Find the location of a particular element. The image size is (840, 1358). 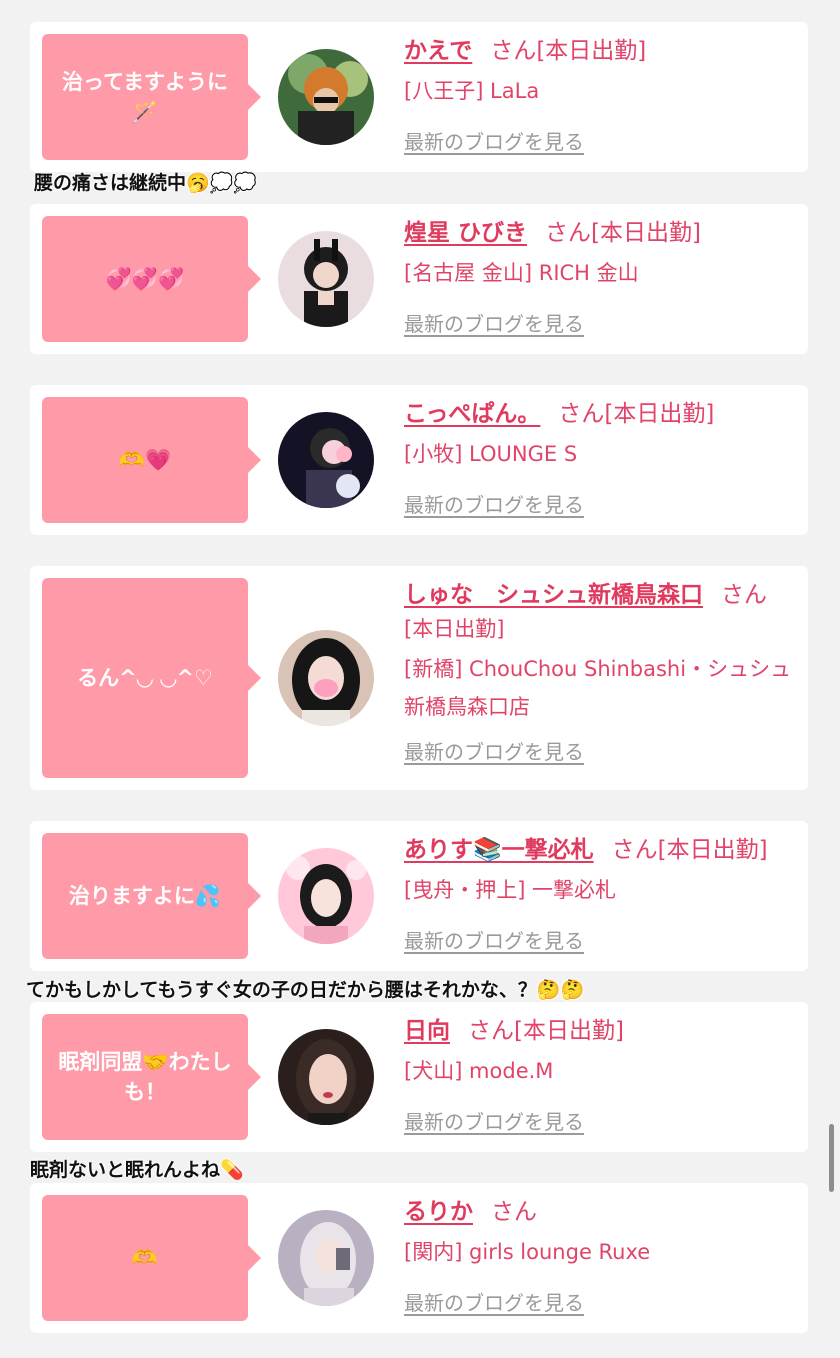

bubble-text: 眠剤同盟🤝わたしも！ is located at coordinates (145, 1076).